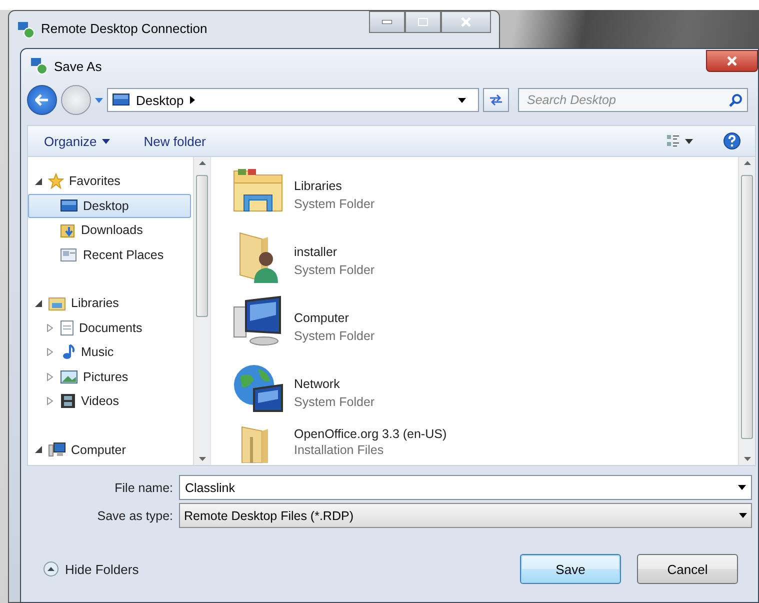 This screenshot has height=603, width=759. I want to click on chevron-right-icon, so click(192, 100).